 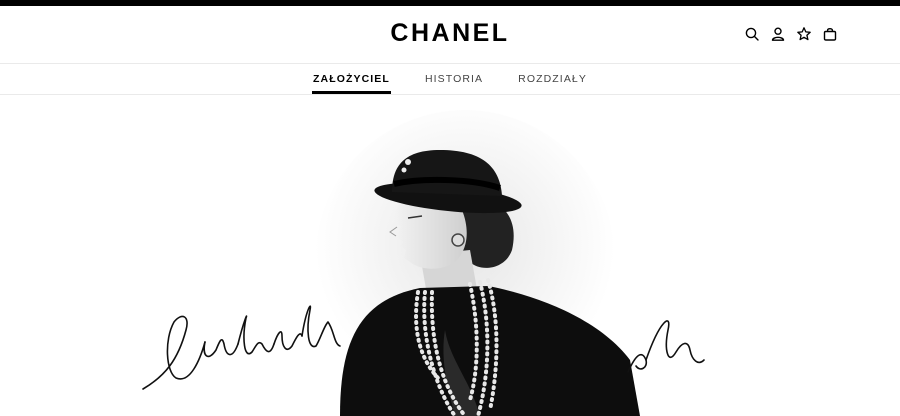 What do you see at coordinates (552, 79) in the screenshot?
I see `tab-rozdzialy: ROZDZIAŁY` at bounding box center [552, 79].